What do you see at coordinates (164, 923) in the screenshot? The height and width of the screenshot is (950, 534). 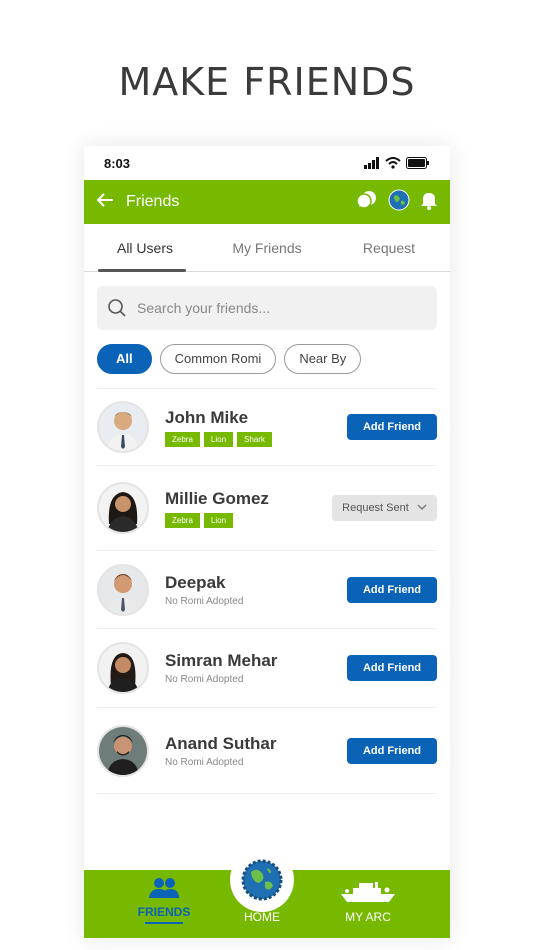 I see `active-nav-indicator` at bounding box center [164, 923].